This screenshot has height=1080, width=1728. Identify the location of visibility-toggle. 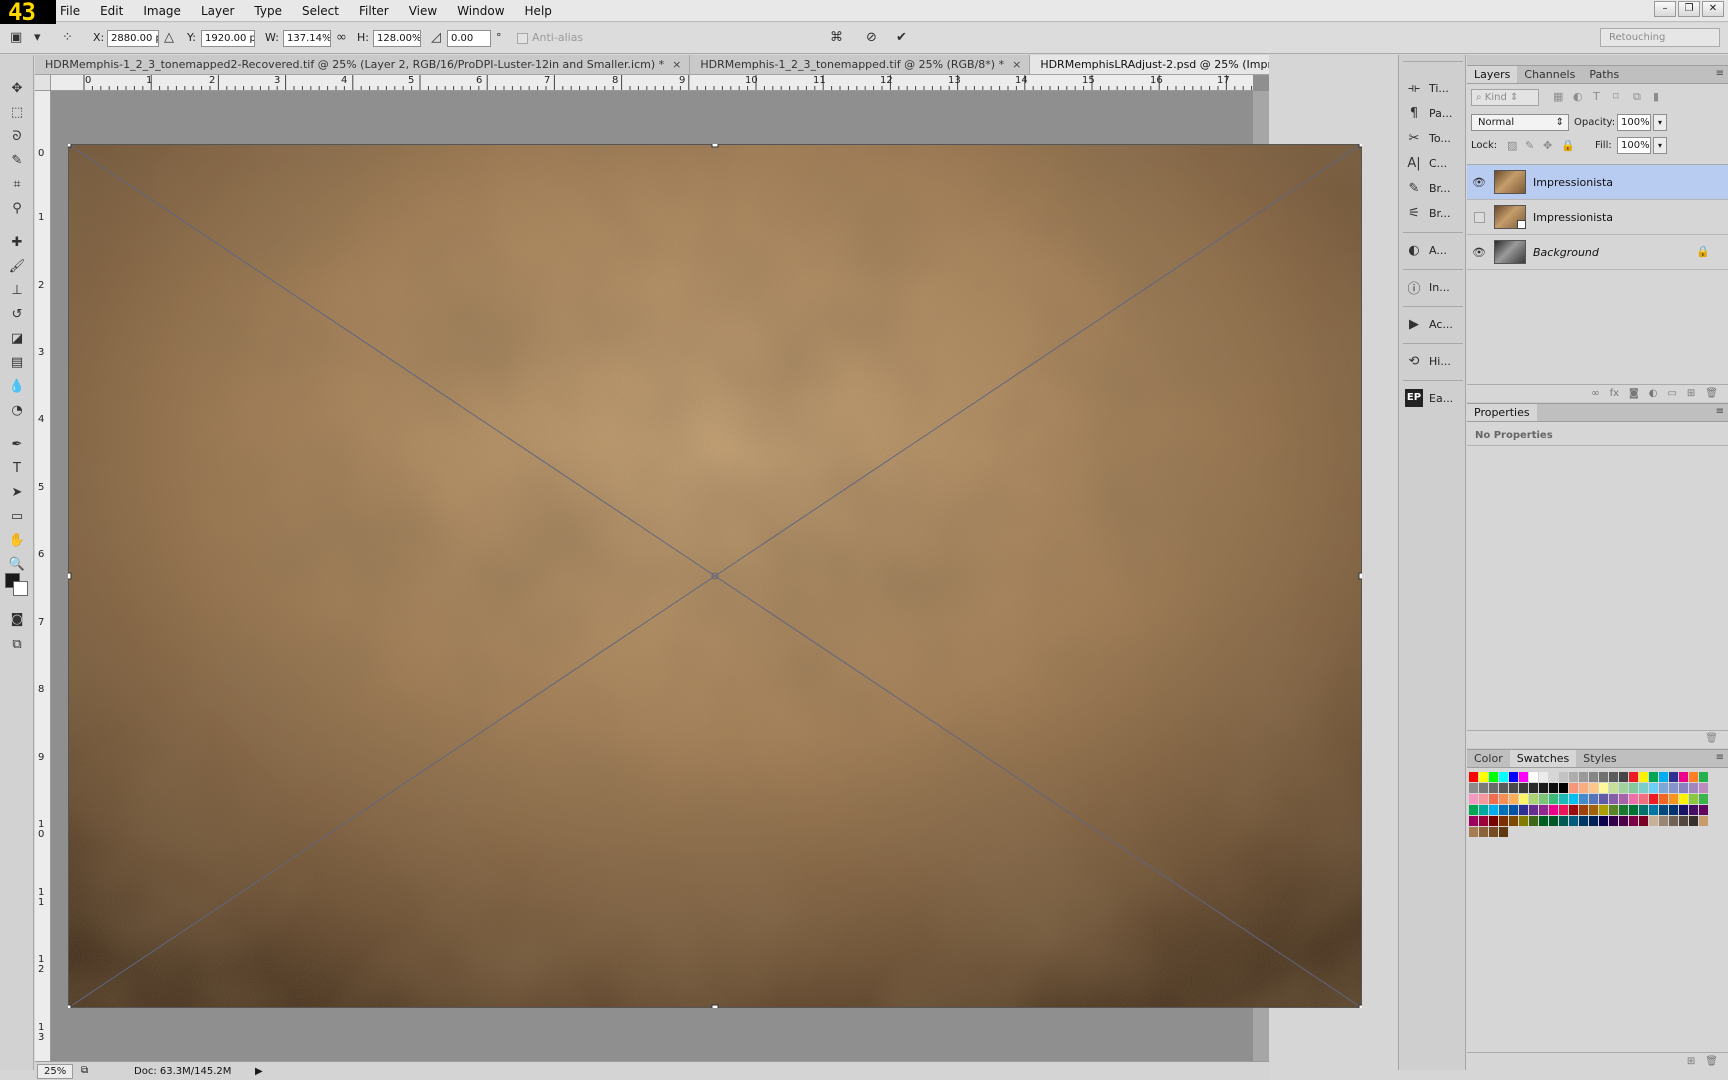
(1479, 217).